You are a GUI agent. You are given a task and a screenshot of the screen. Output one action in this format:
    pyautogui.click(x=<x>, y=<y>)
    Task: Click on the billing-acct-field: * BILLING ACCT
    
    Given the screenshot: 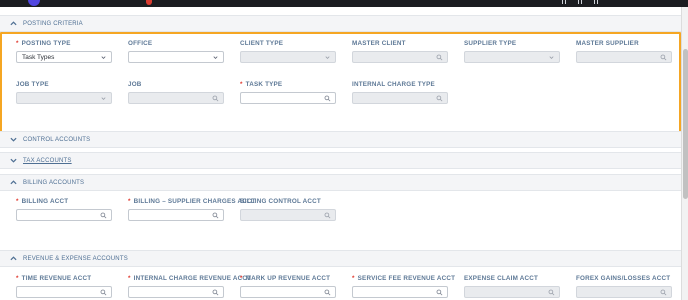 What is the action you would take?
    pyautogui.click(x=66, y=209)
    